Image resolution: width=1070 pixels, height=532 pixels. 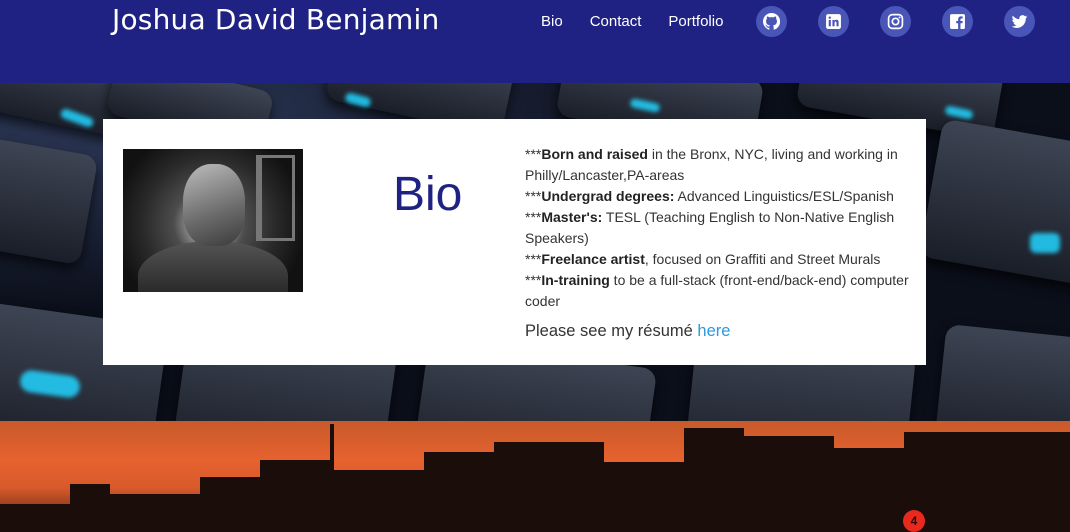 I want to click on profile-photo, so click(x=213, y=220).